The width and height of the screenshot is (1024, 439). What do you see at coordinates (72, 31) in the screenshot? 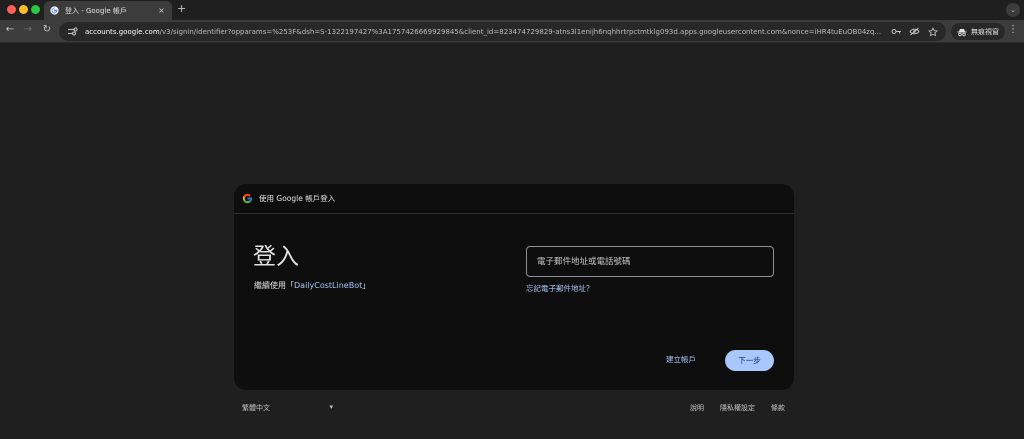
I see `site-info-icon` at bounding box center [72, 31].